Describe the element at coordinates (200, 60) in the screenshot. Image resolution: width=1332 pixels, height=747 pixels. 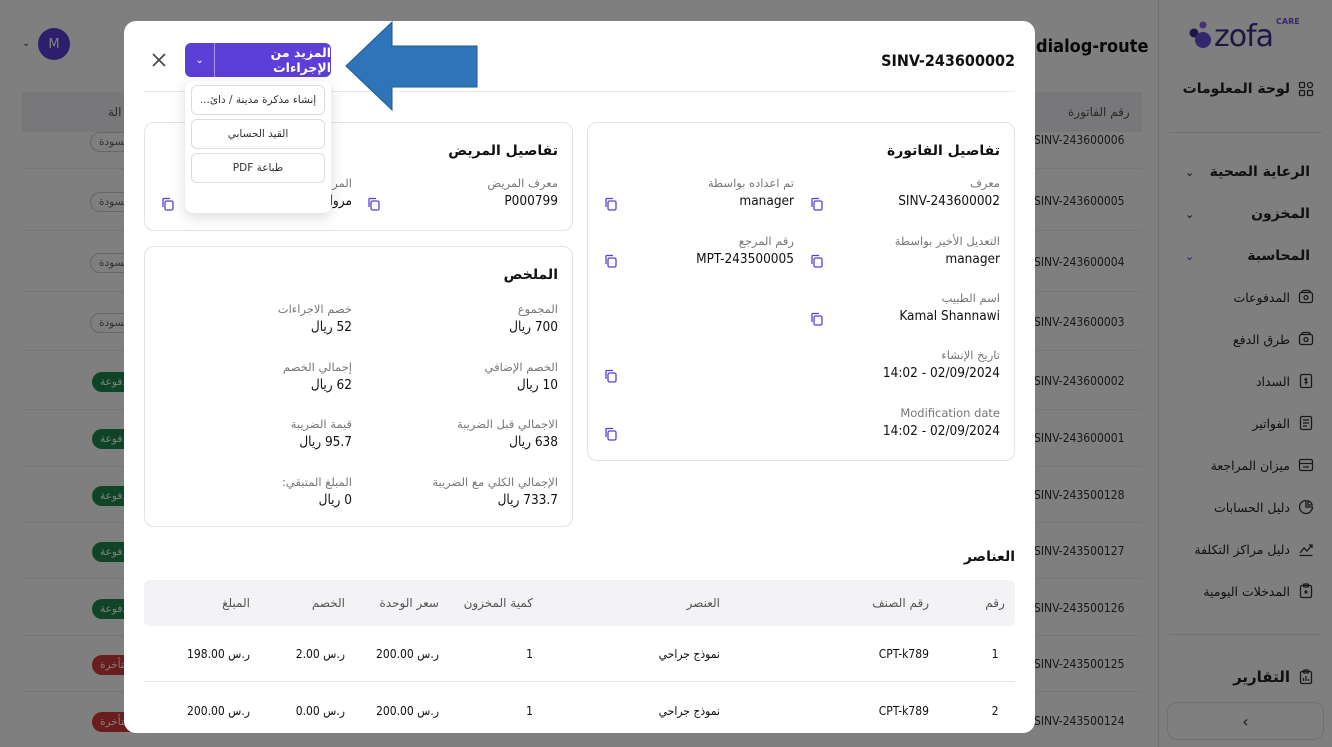
I see `chevron-down-icon: ⌄` at that location.